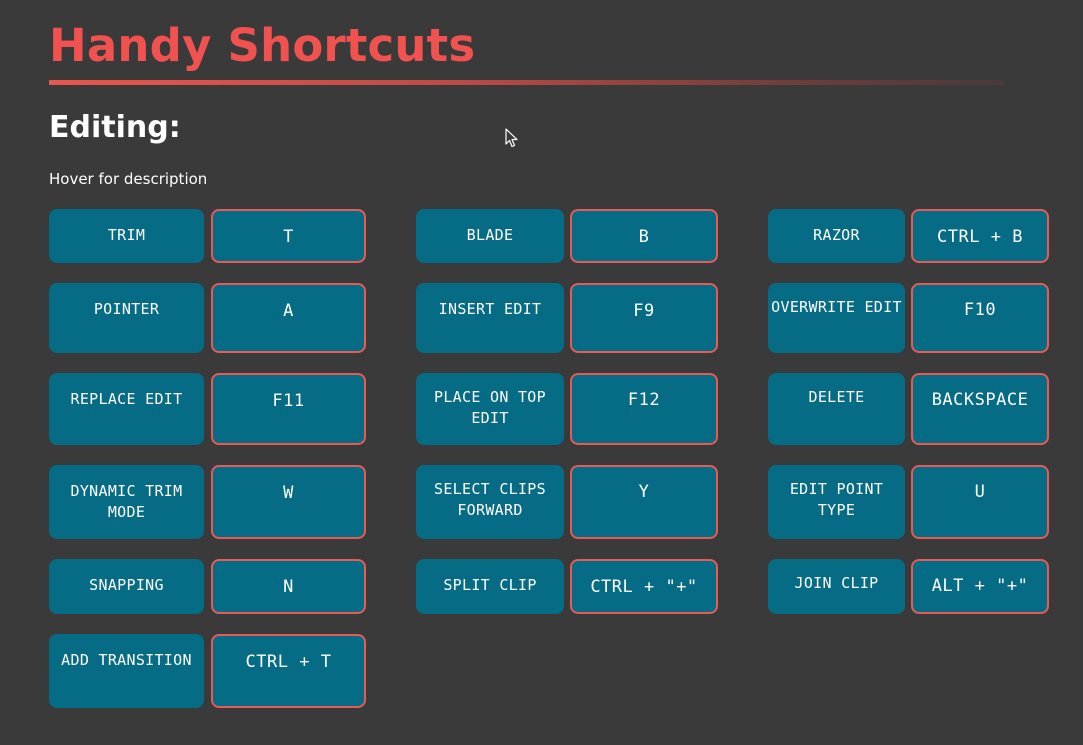 This screenshot has width=1083, height=745. What do you see at coordinates (490, 586) in the screenshot?
I see `shortcut-action-split-clip: SPLIT CLIP` at bounding box center [490, 586].